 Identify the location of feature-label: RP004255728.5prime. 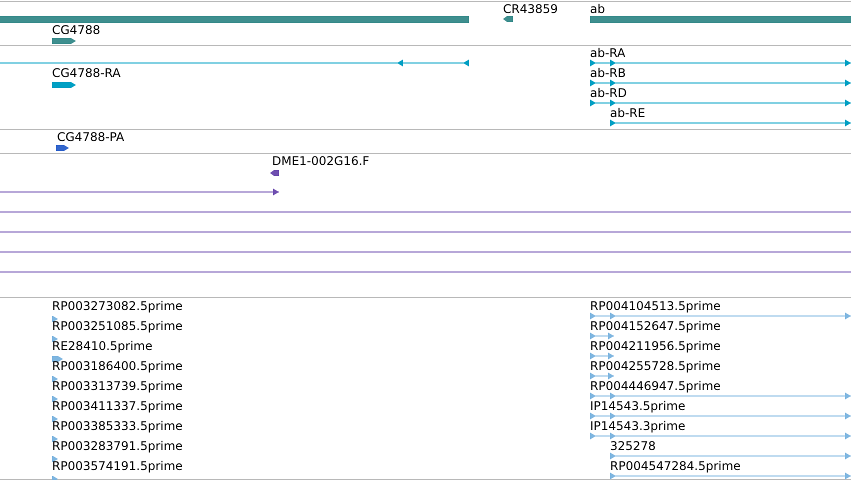
(655, 366).